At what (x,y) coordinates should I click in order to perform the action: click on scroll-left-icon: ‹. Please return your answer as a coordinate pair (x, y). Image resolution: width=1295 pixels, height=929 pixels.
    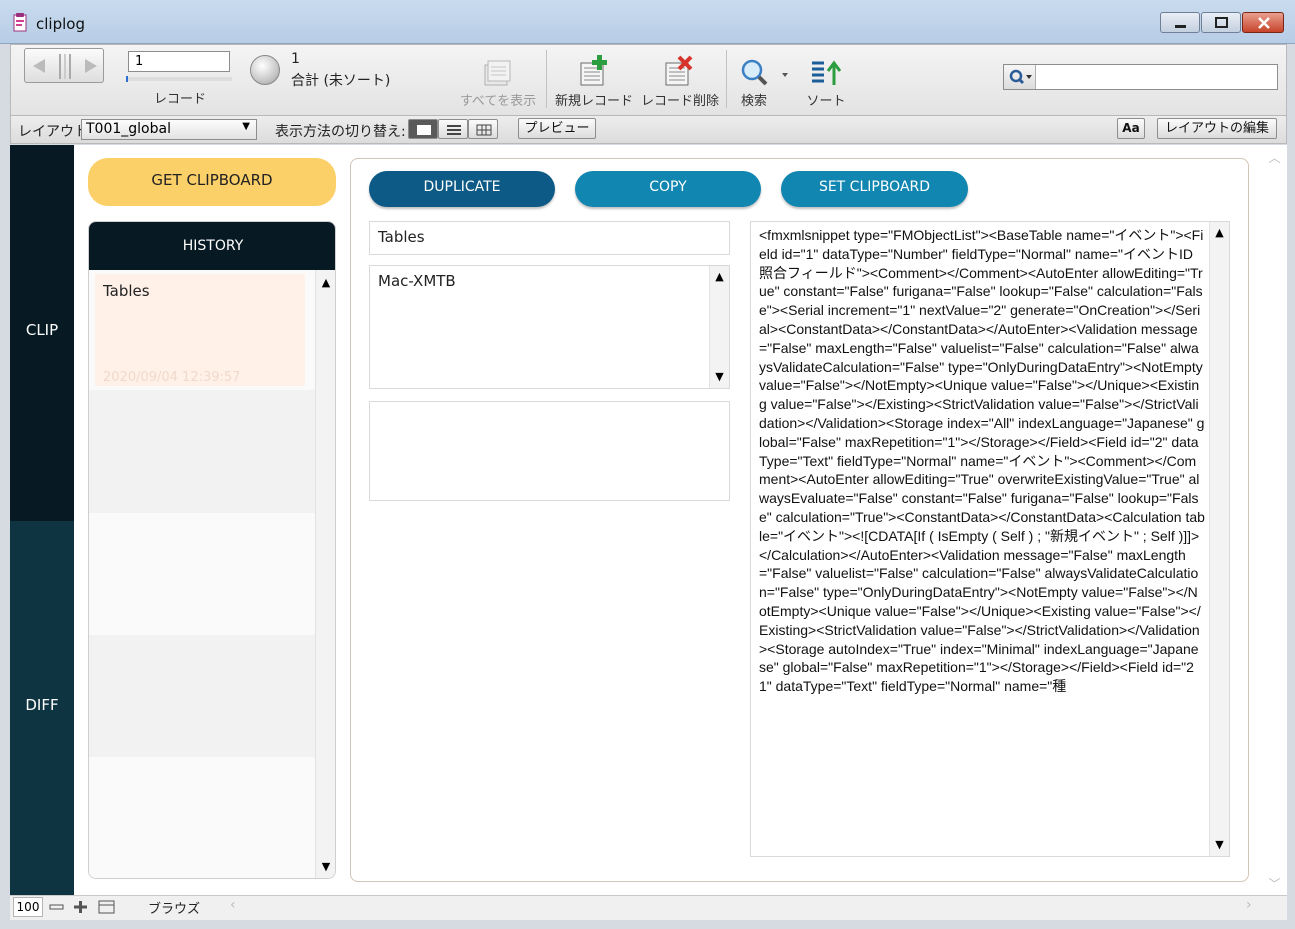
    Looking at the image, I should click on (233, 905).